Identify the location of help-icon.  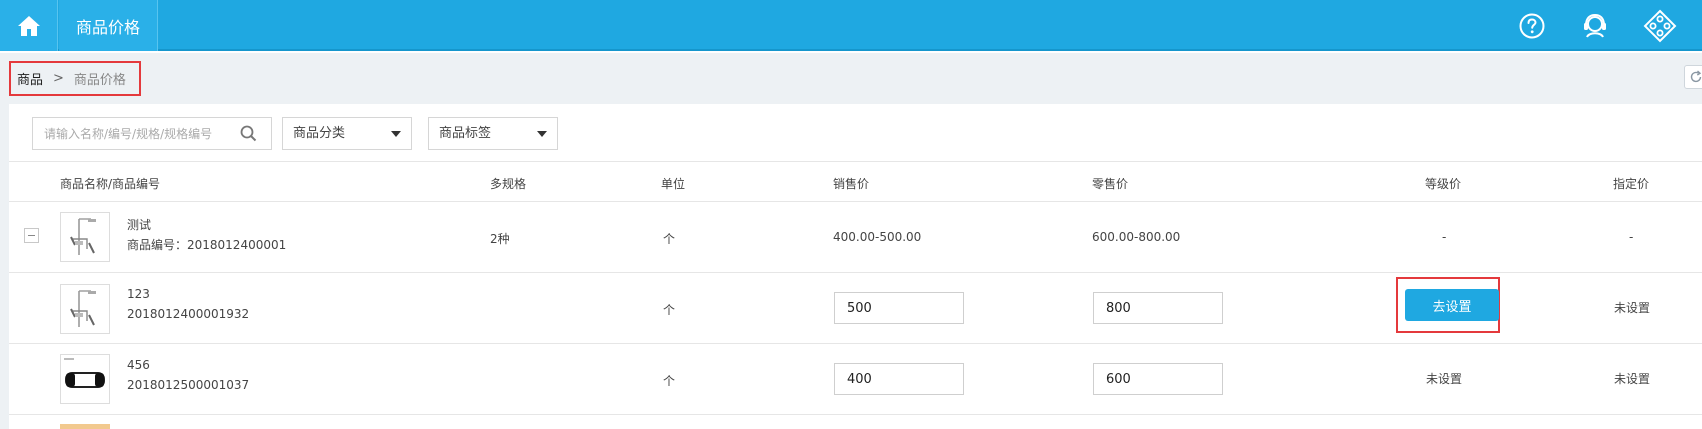
(1532, 26).